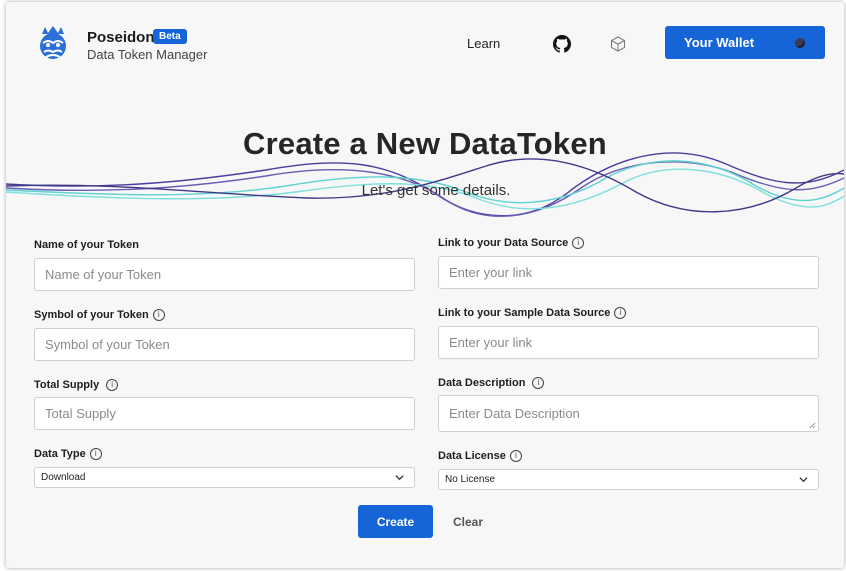  Describe the element at coordinates (170, 36) in the screenshot. I see `beta-badge: Beta` at that location.